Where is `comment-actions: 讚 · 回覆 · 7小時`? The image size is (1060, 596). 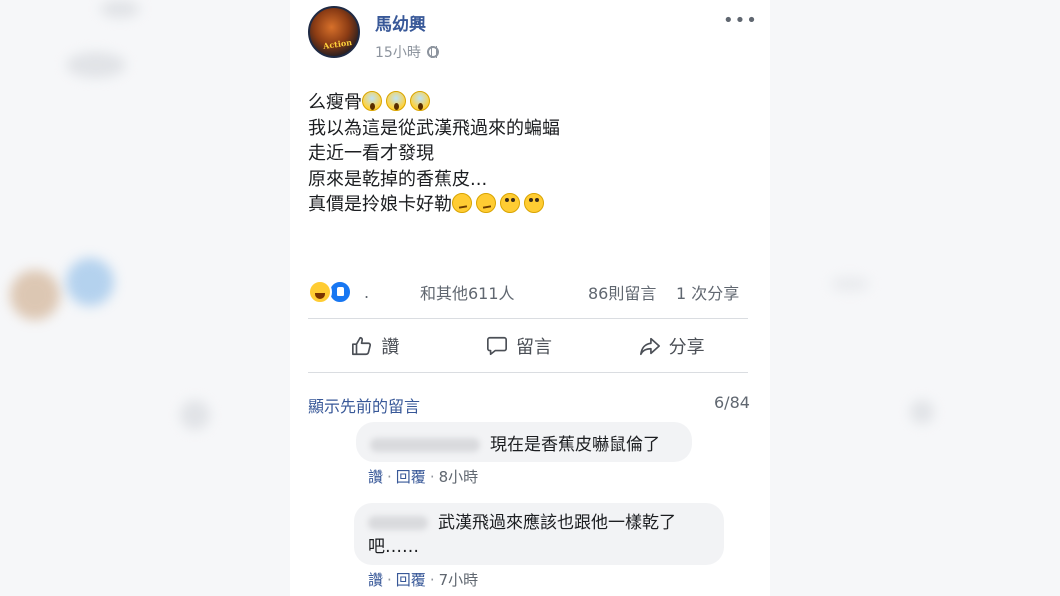 comment-actions: 讚 · 回覆 · 7小時 is located at coordinates (423, 579).